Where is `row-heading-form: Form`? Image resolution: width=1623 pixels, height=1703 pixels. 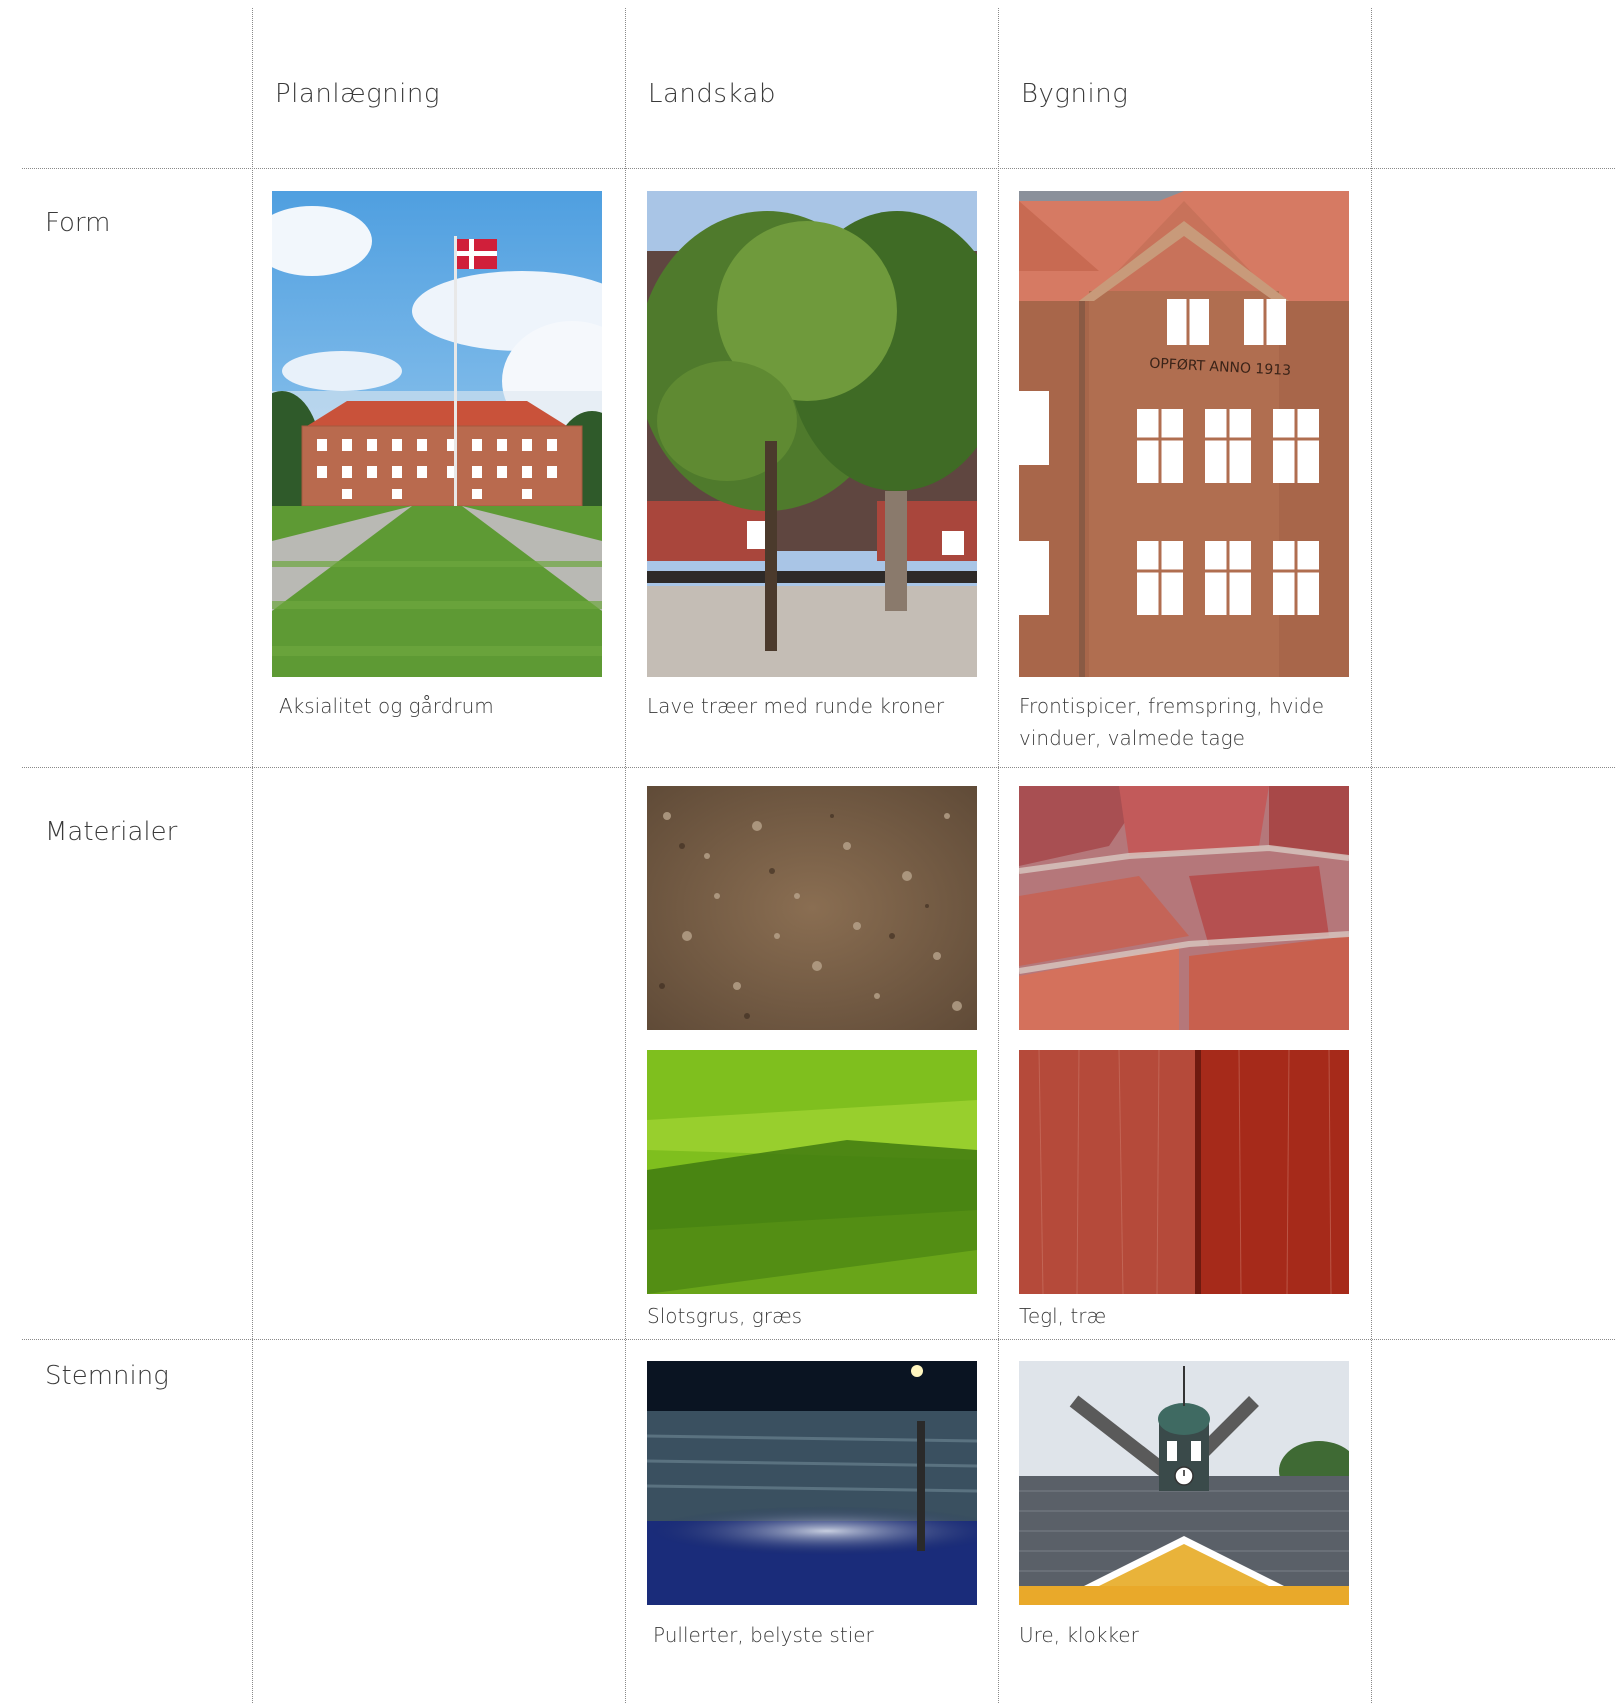 row-heading-form: Form is located at coordinates (78, 223).